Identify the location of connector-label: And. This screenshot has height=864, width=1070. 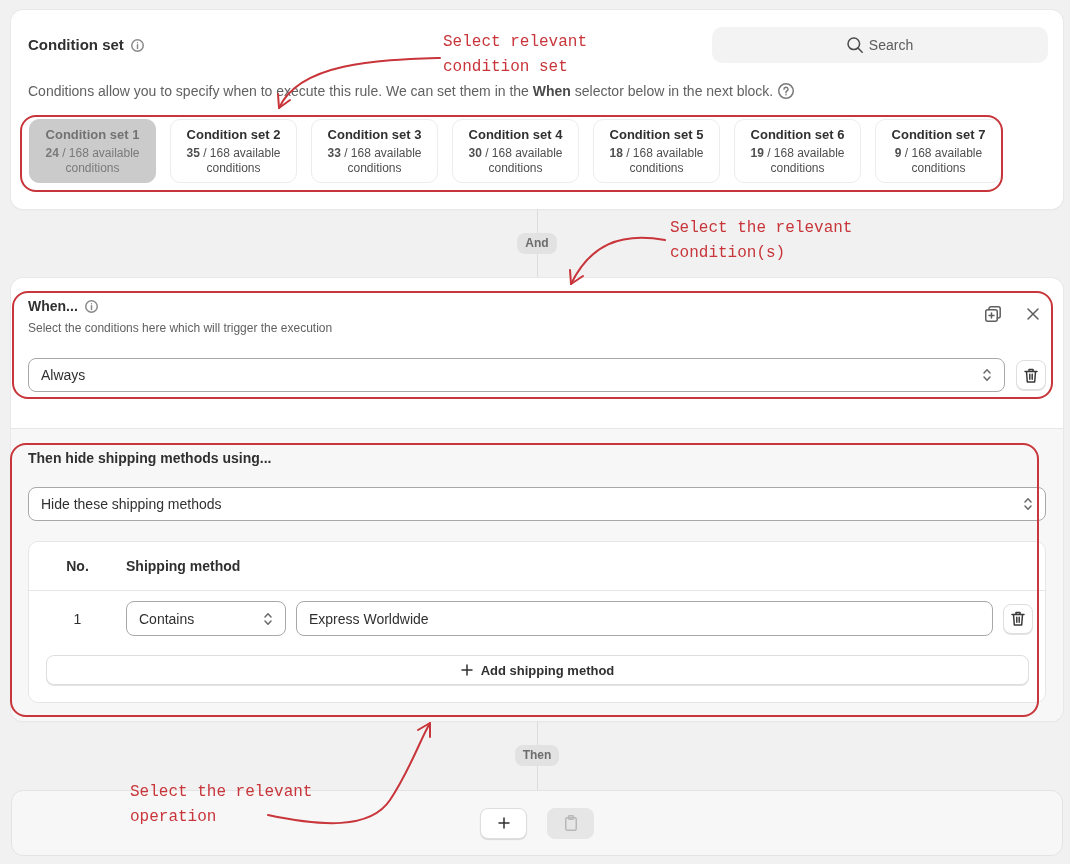
(537, 243).